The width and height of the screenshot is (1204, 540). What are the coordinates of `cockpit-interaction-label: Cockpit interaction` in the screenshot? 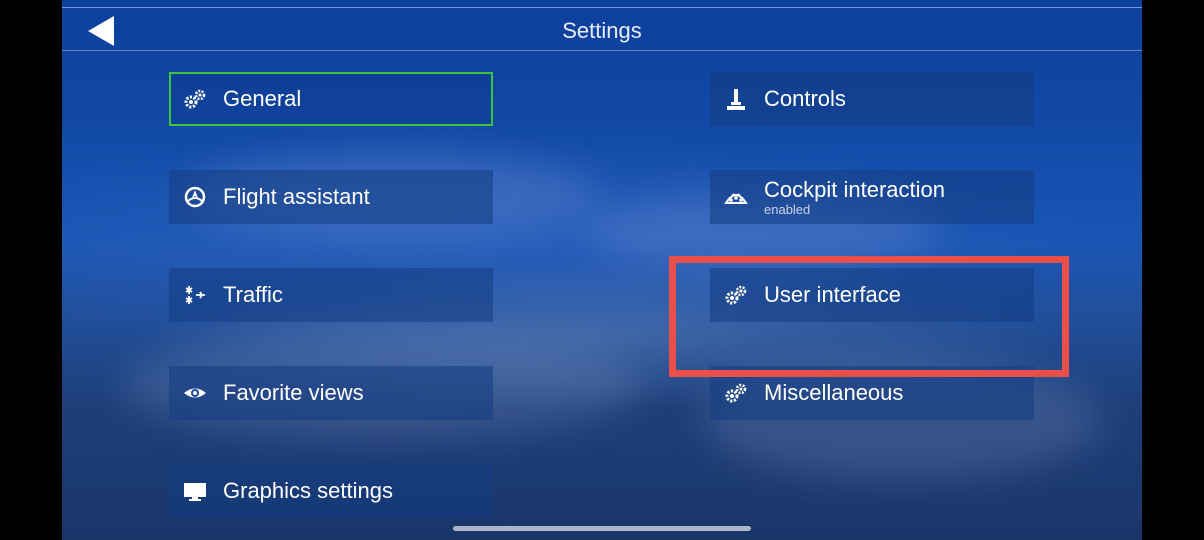 It's located at (854, 189).